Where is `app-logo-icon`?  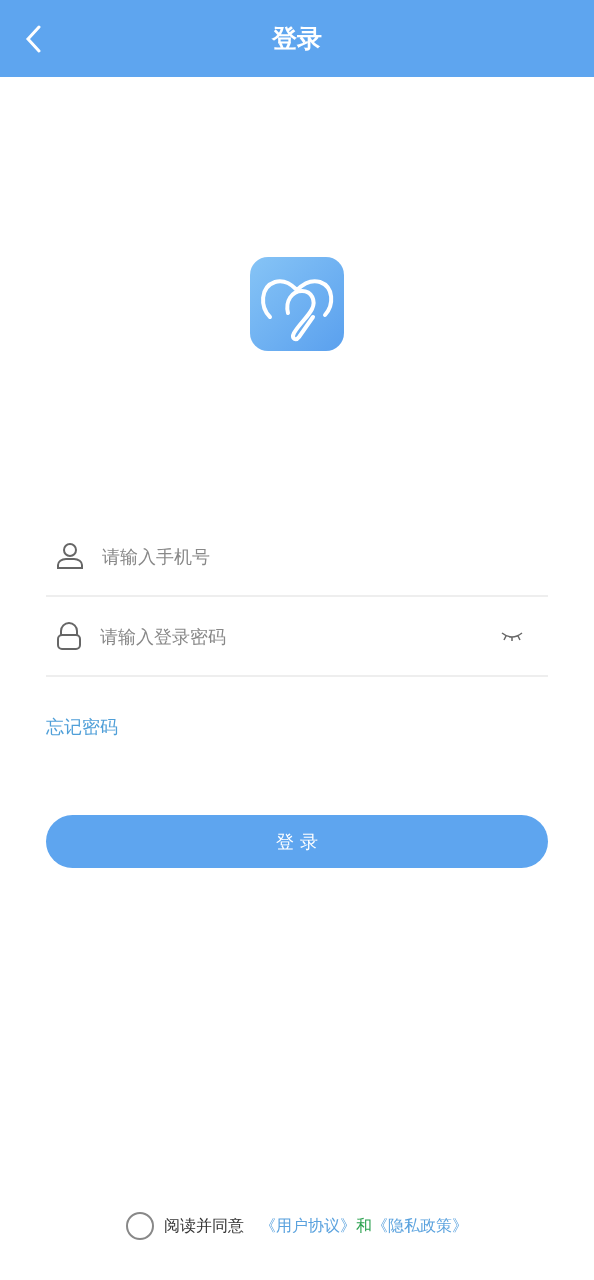 app-logo-icon is located at coordinates (297, 304).